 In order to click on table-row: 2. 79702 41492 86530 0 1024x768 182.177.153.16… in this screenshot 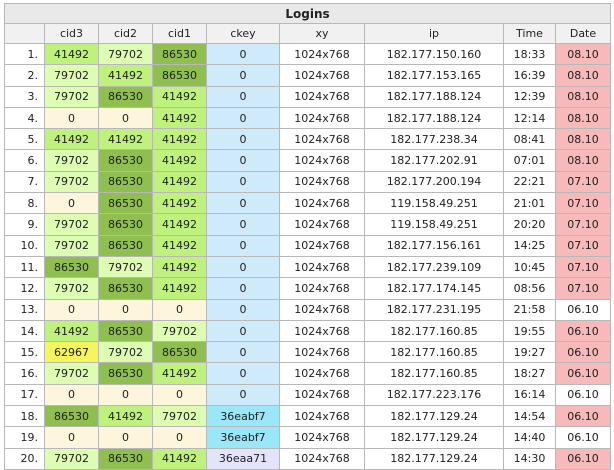, I will do `click(307, 75)`.